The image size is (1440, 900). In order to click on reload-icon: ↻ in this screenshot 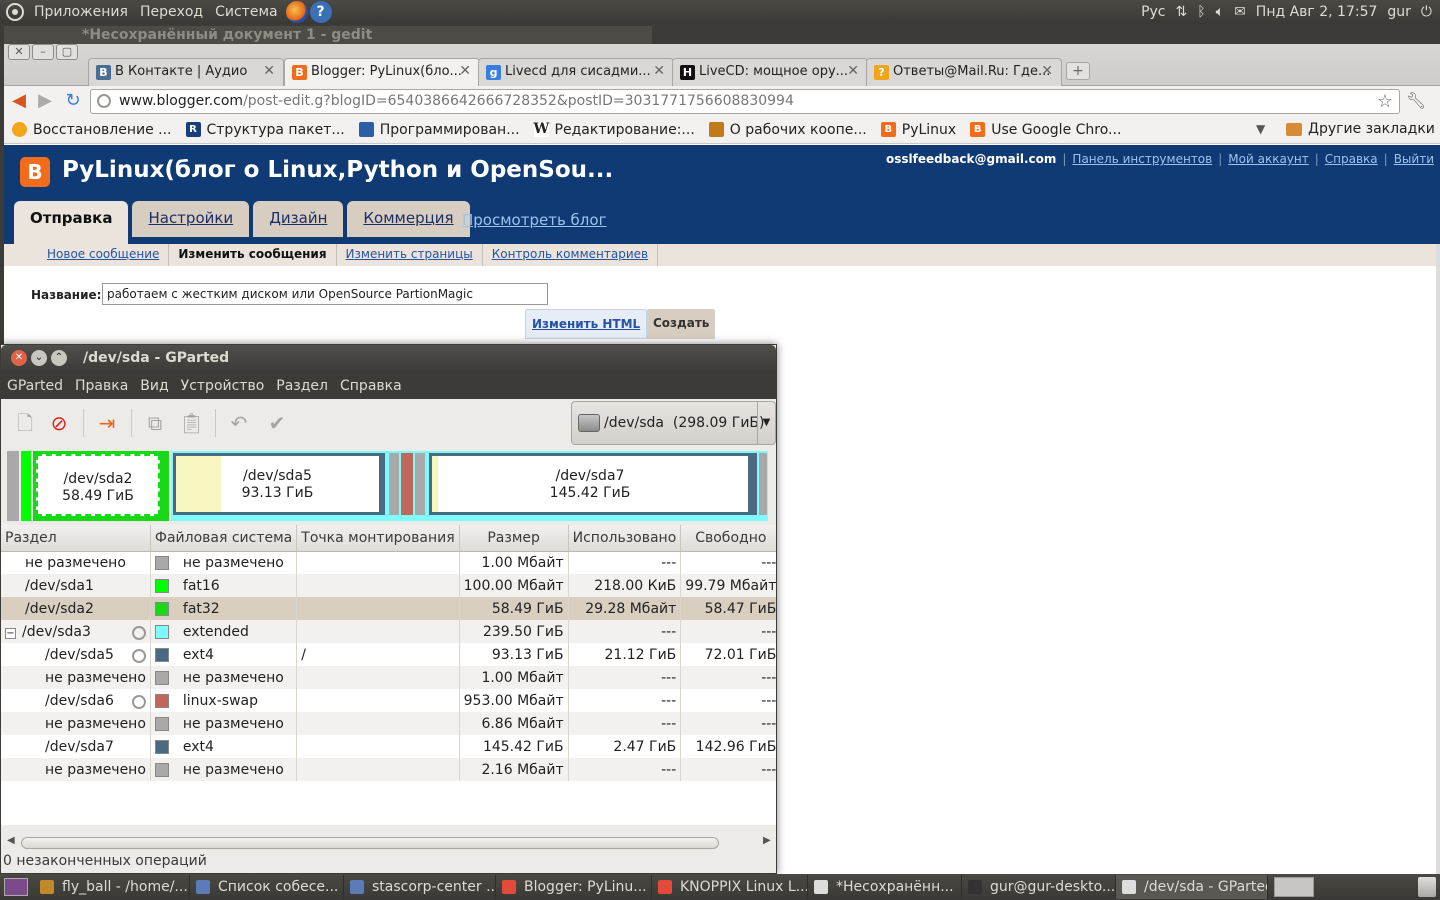, I will do `click(73, 101)`.